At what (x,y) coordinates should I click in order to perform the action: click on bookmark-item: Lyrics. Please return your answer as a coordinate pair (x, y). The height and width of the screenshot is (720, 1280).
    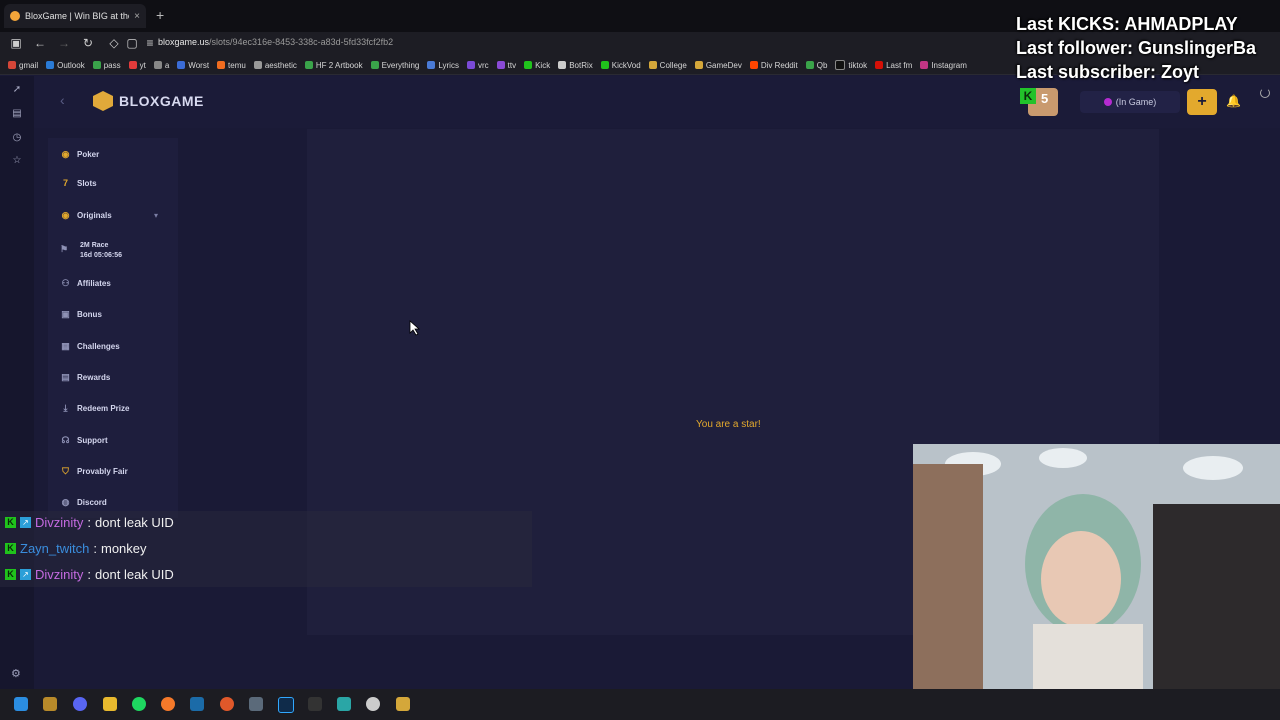
    Looking at the image, I should click on (443, 65).